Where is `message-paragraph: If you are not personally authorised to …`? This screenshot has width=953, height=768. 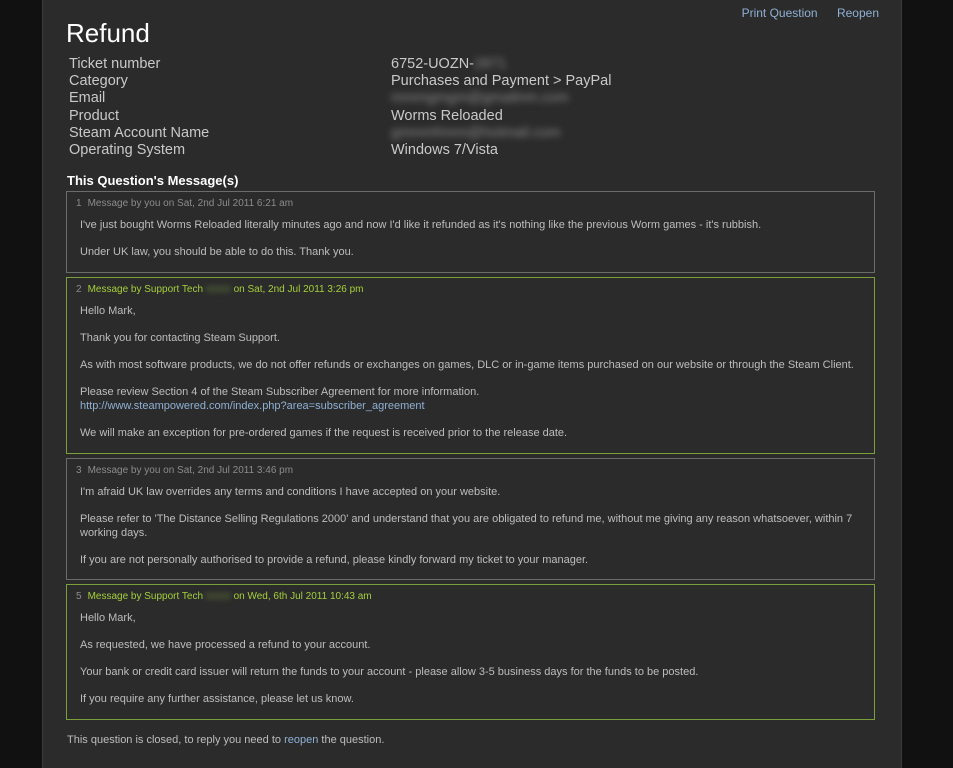
message-paragraph: If you are not personally authorised to … is located at coordinates (334, 559).